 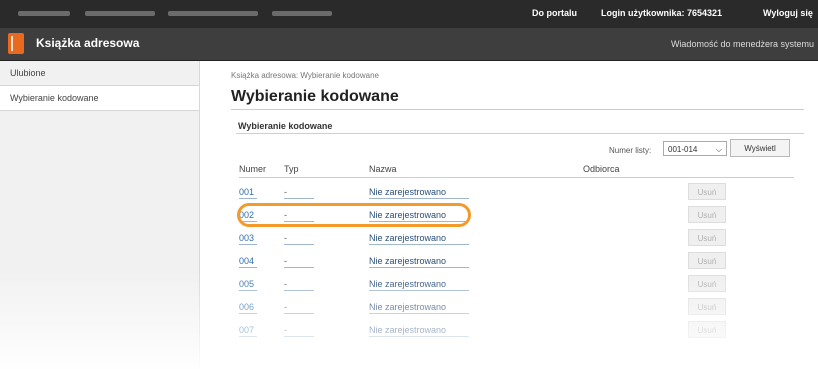 What do you see at coordinates (554, 13) in the screenshot?
I see `portal-link: Do portalu` at bounding box center [554, 13].